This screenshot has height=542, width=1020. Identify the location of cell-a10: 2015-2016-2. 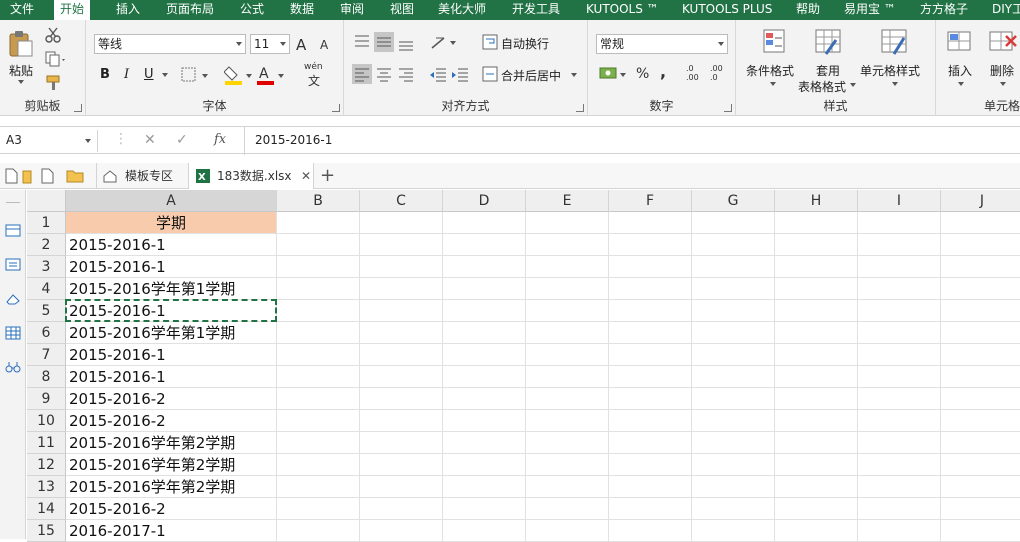
(171, 421).